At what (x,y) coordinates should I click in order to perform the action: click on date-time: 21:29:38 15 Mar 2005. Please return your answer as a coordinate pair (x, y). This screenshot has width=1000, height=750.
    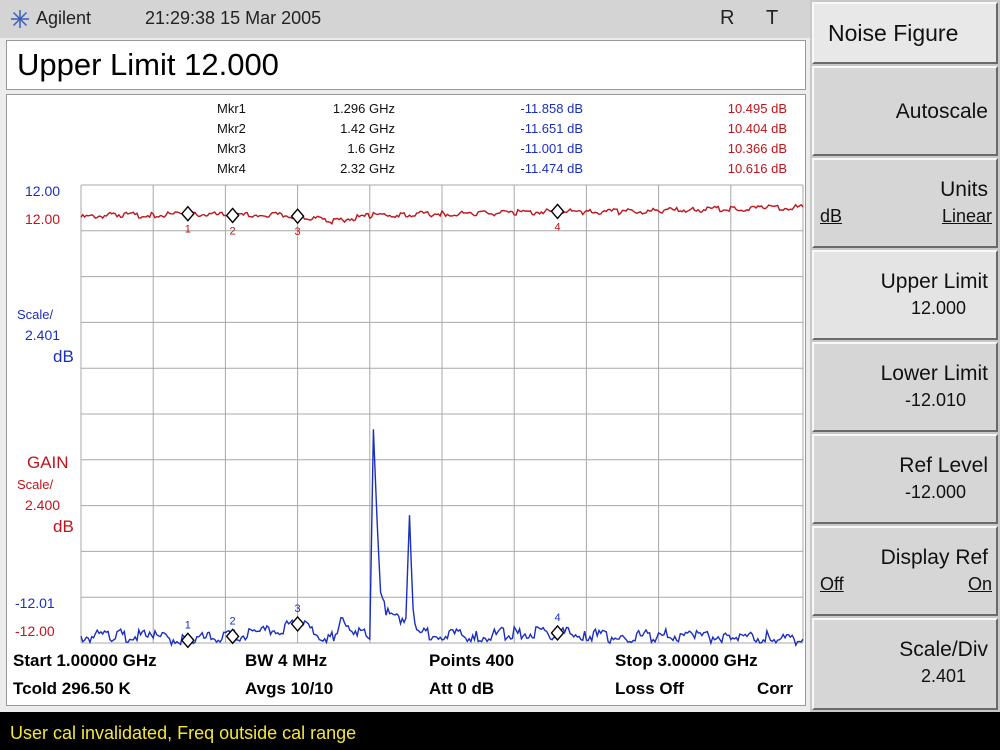
    Looking at the image, I should click on (233, 18).